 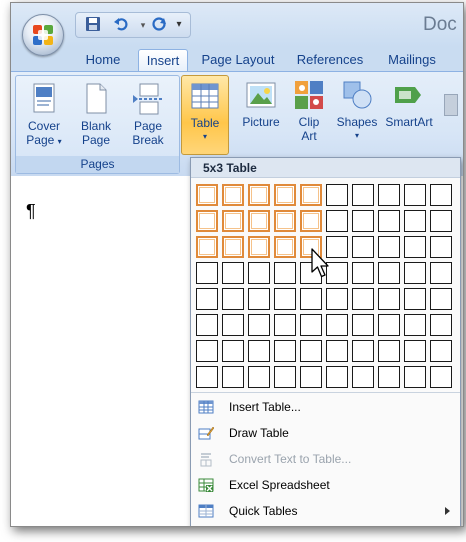 I want to click on page-break-button: Page Break, so click(x=148, y=115).